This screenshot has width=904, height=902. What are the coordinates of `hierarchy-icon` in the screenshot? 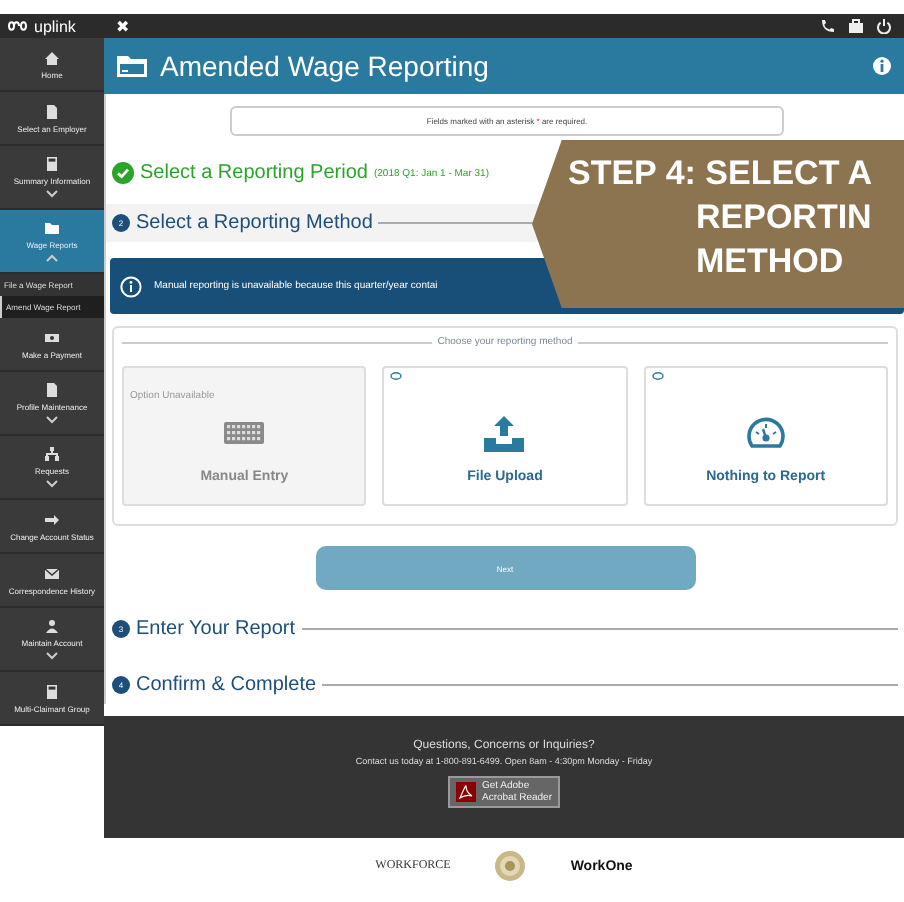 It's located at (52, 454).